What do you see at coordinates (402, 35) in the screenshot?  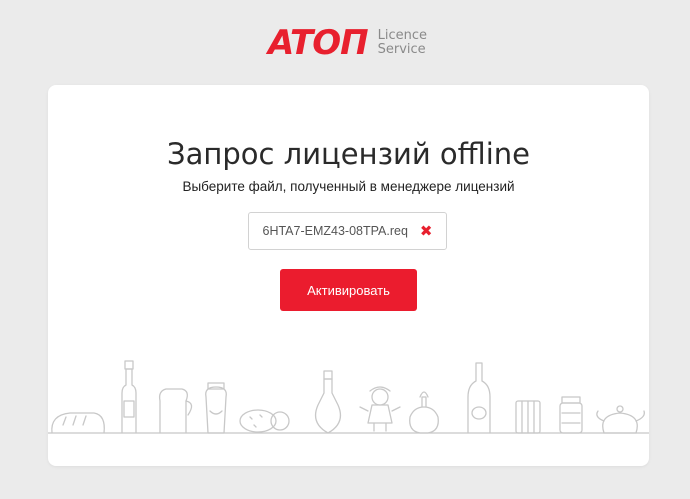 I see `logo-subtitle-line1: Licence` at bounding box center [402, 35].